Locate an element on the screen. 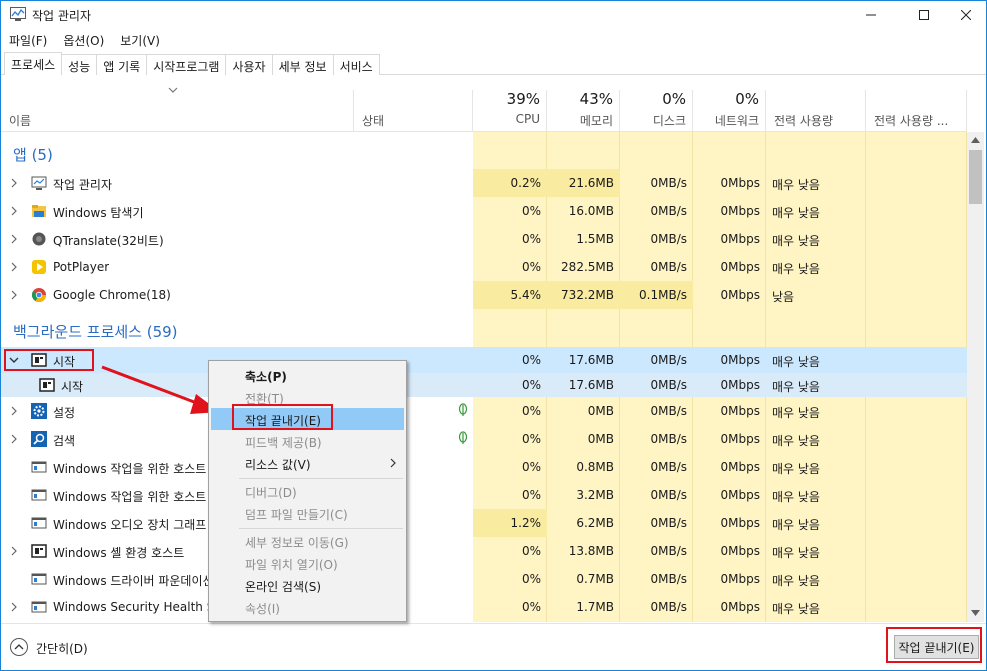 This screenshot has width=987, height=671. ctx-resource-values: 리소스 값(V) is located at coordinates (307, 463).